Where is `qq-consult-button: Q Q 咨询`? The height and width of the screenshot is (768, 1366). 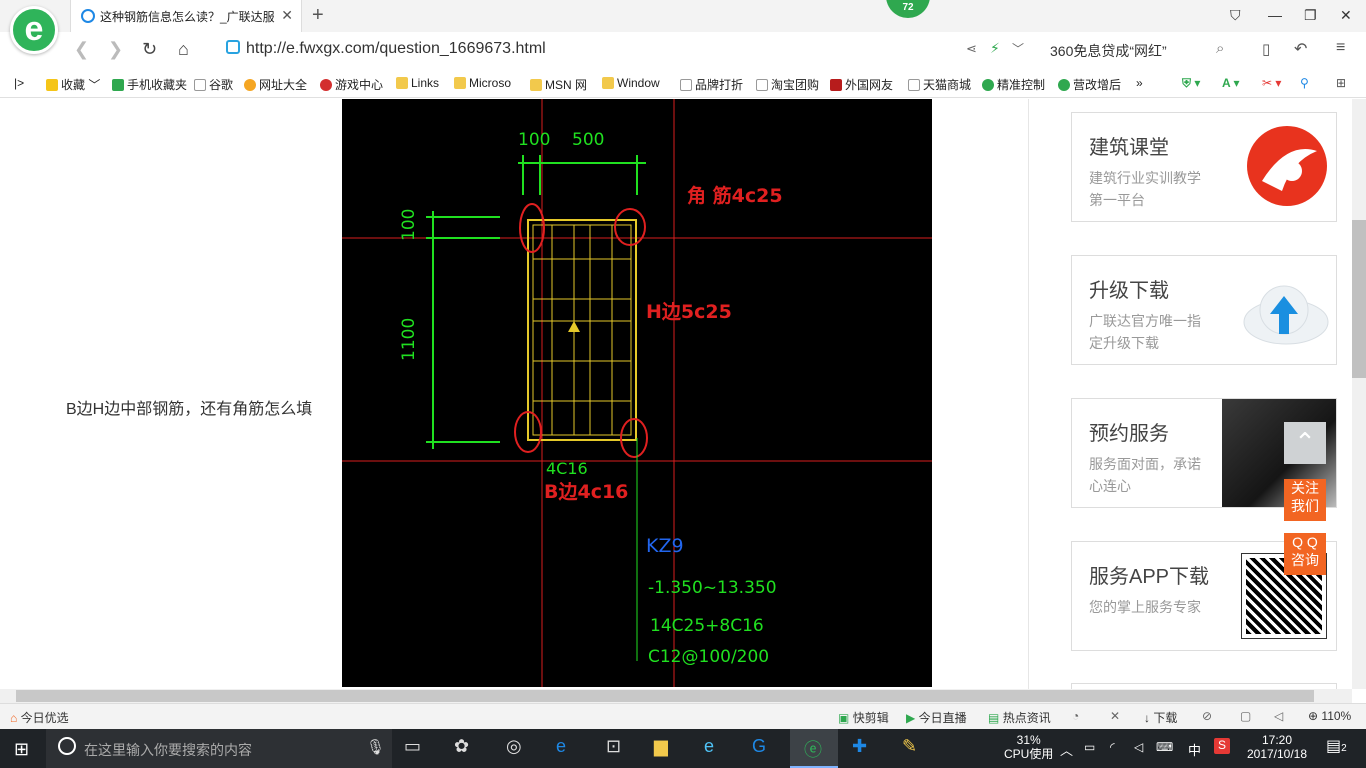 qq-consult-button: Q Q 咨询 is located at coordinates (1305, 554).